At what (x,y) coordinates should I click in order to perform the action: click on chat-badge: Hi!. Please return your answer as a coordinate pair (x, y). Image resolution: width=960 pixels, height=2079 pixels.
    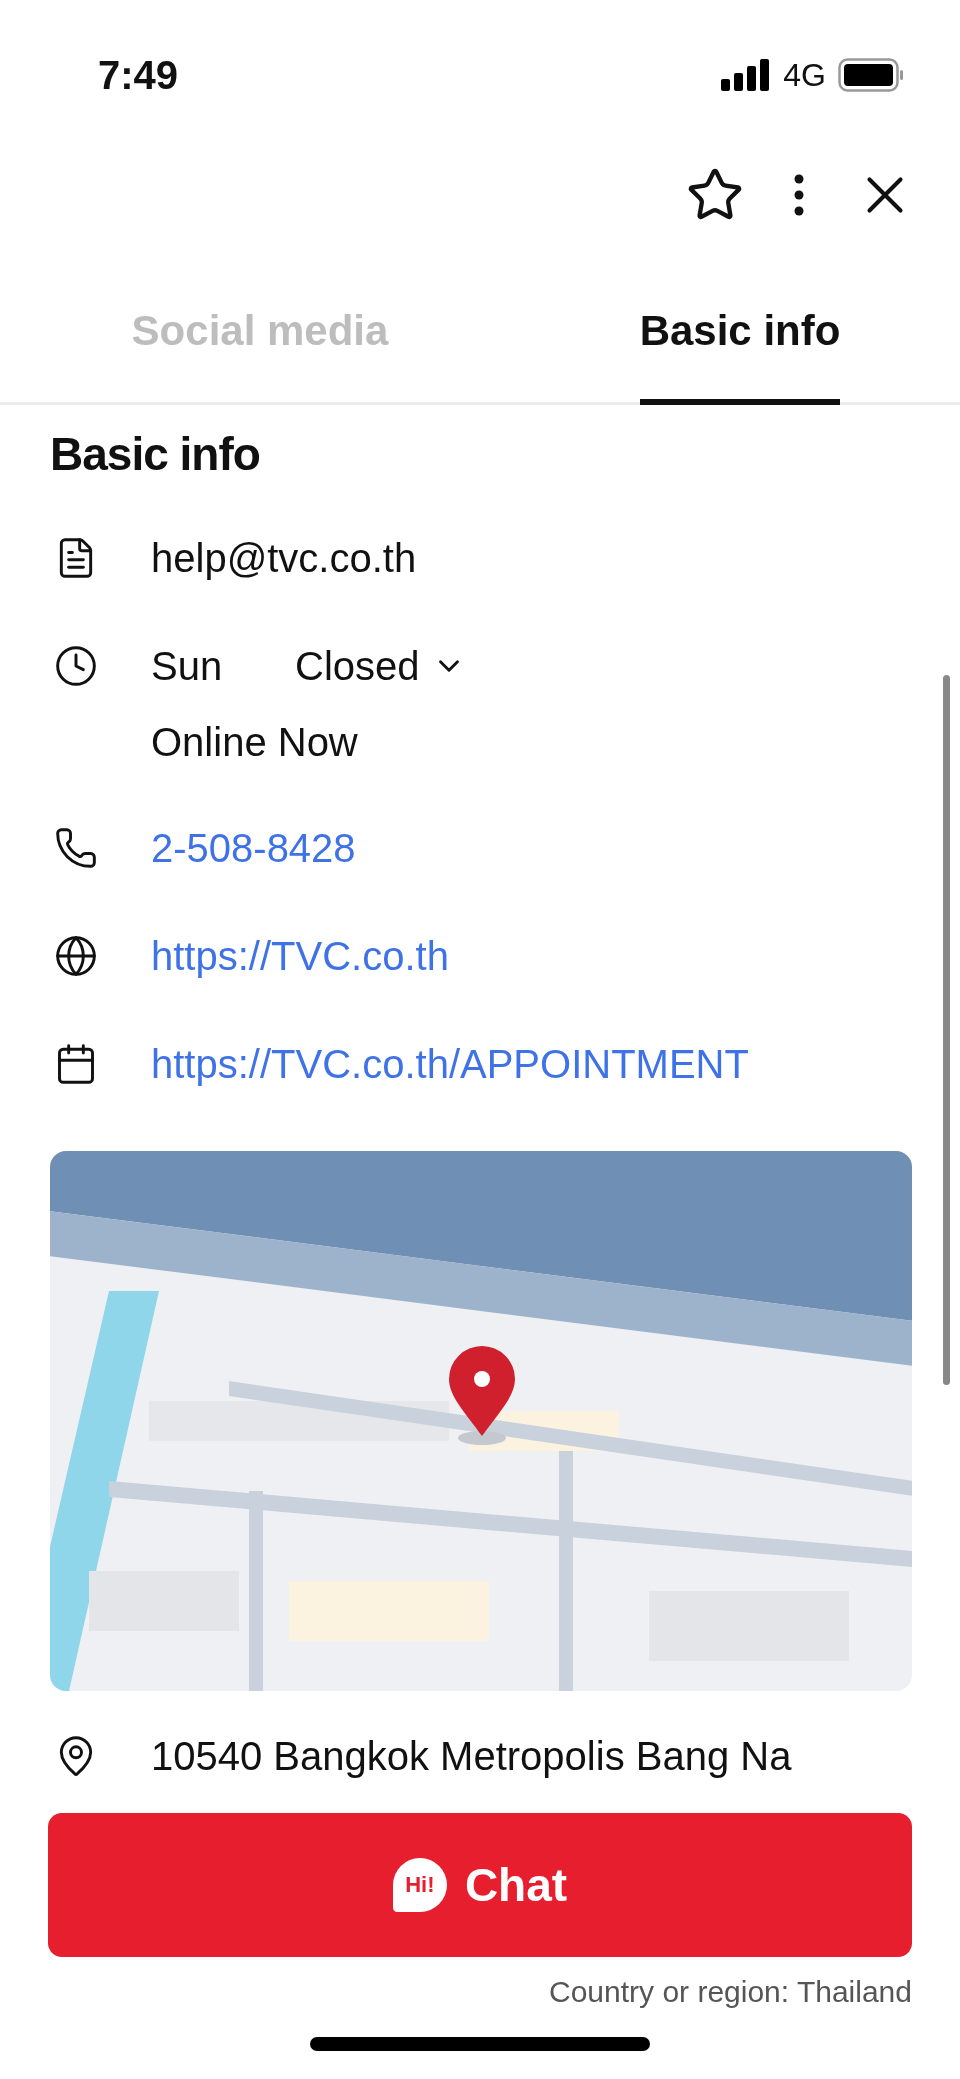
    Looking at the image, I should click on (419, 1885).